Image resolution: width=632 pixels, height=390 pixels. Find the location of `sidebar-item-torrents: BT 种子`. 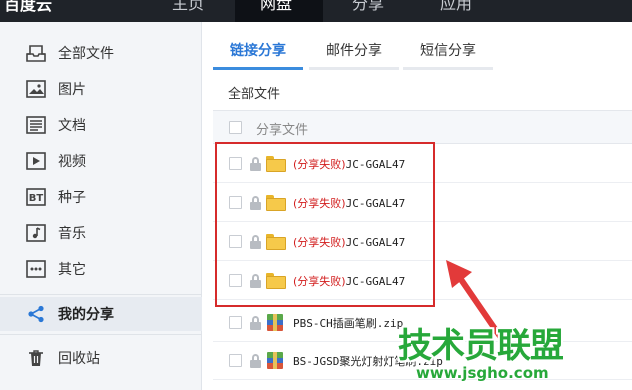

sidebar-item-torrents: BT 种子 is located at coordinates (101, 197).